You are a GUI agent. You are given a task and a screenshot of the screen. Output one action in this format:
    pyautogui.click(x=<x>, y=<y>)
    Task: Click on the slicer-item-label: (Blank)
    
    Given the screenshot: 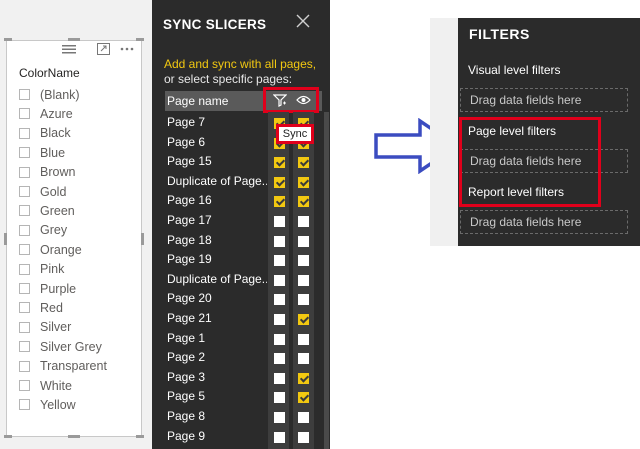 What is the action you would take?
    pyautogui.click(x=60, y=94)
    